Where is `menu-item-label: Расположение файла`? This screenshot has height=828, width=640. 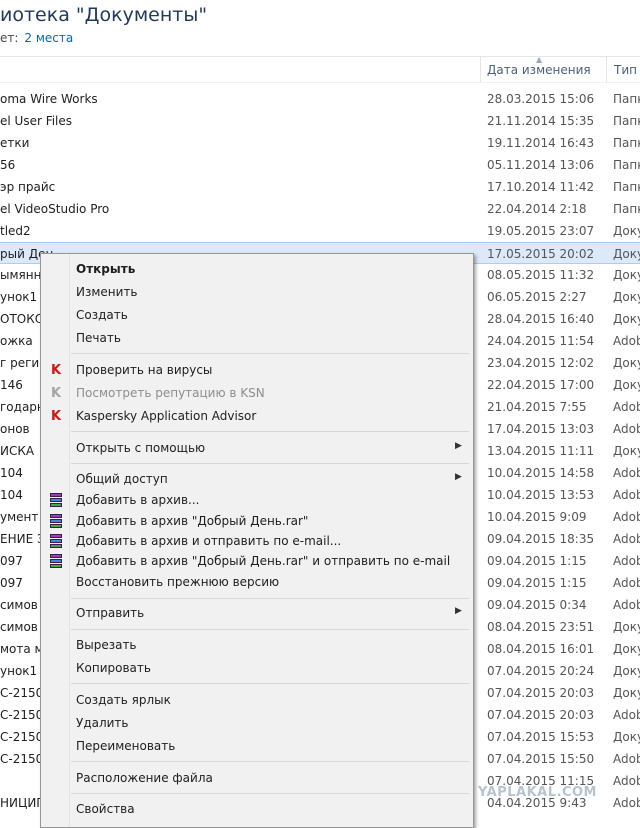 menu-item-label: Расположение файла is located at coordinates (144, 778).